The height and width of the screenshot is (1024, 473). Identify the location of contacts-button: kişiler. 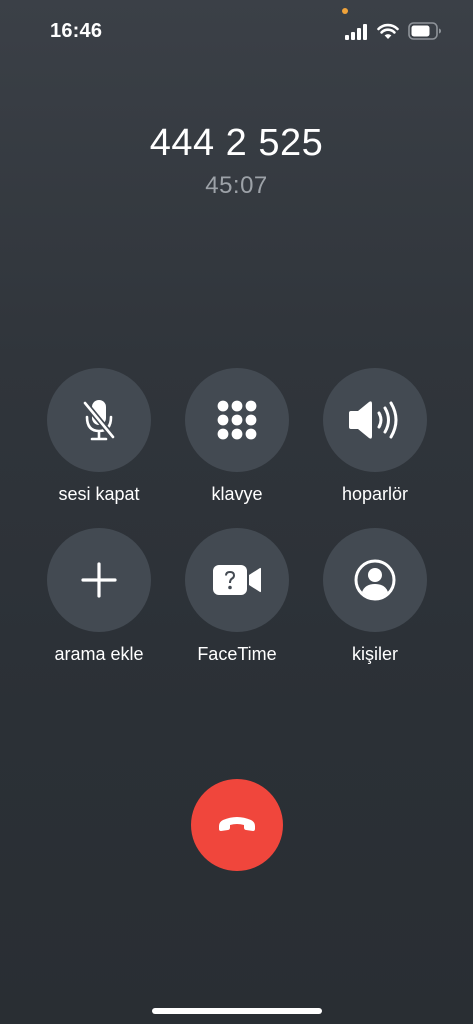
(375, 596).